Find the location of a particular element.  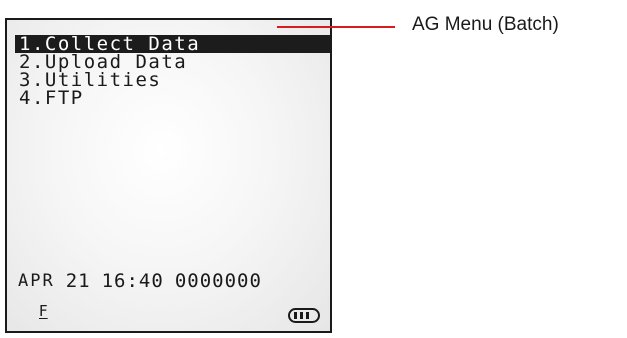

record-counter: 0000000 is located at coordinates (218, 281).